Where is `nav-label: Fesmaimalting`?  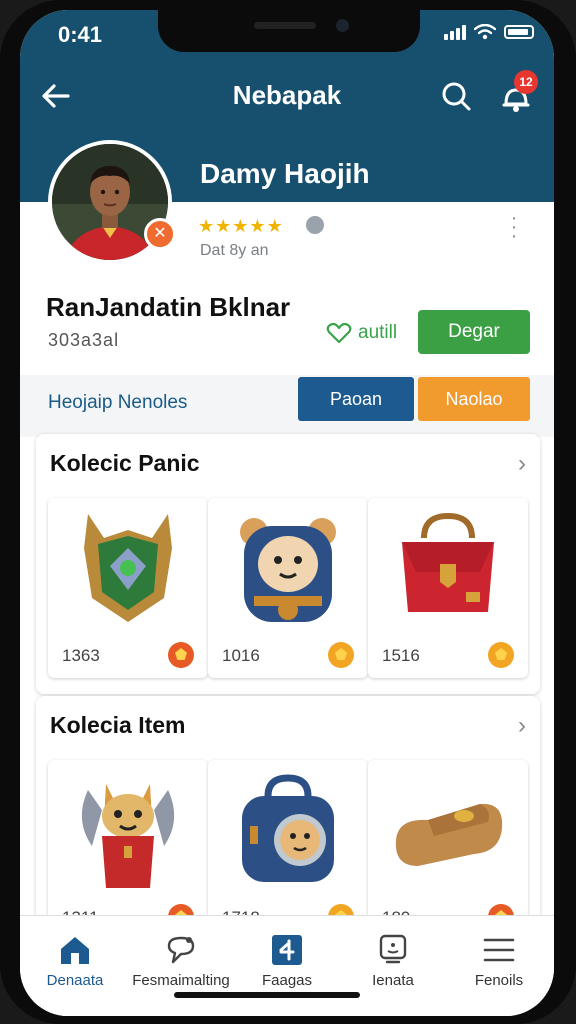 nav-label: Fesmaimalting is located at coordinates (181, 980).